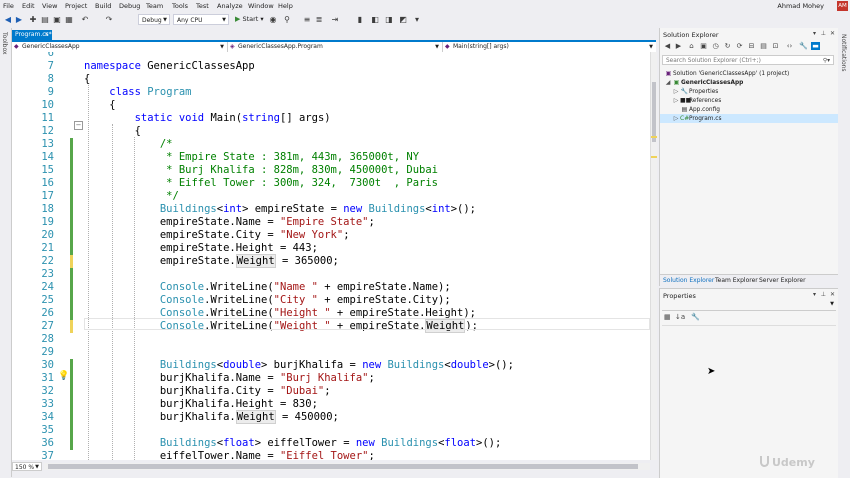 This screenshot has width=850, height=478. What do you see at coordinates (154, 6) in the screenshot?
I see `menu-team: Team` at bounding box center [154, 6].